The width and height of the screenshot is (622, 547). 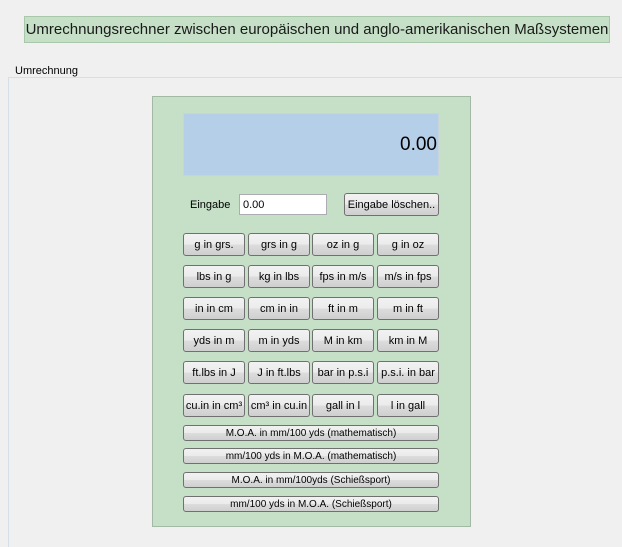 What do you see at coordinates (214, 372) in the screenshot?
I see `ftlbs-in-j-button: ft.lbs in J` at bounding box center [214, 372].